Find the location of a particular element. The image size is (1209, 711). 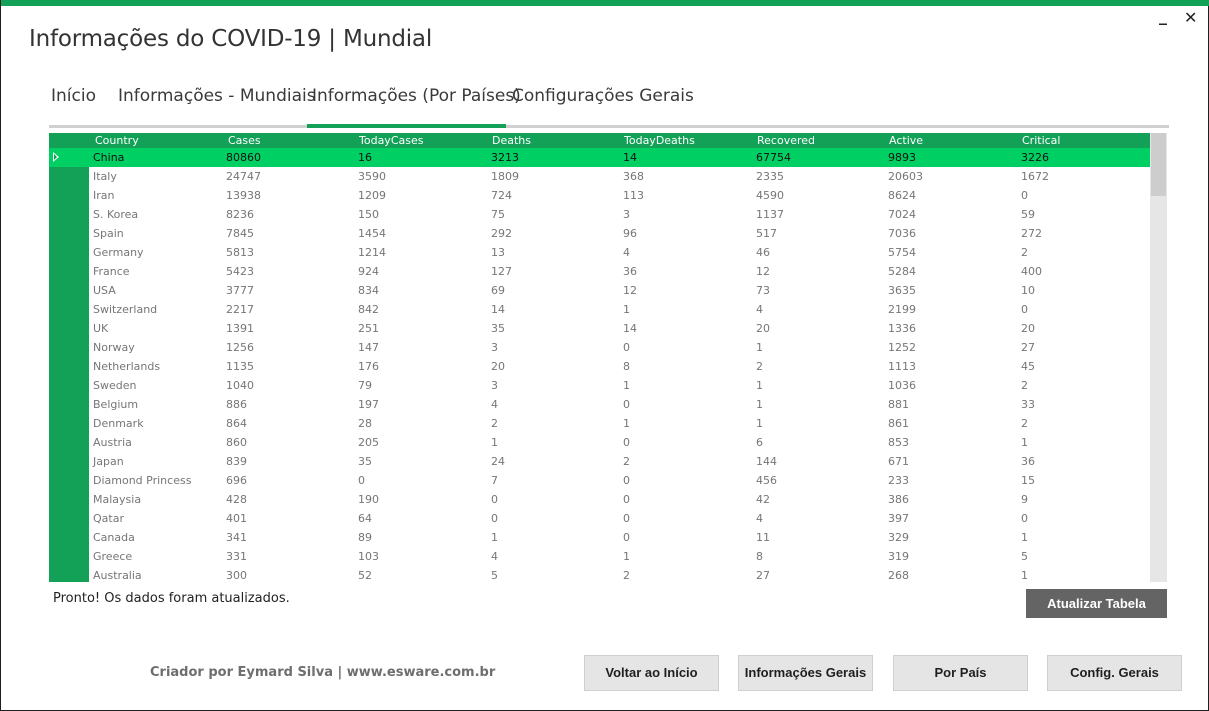

table-cell-todaycases: 842 is located at coordinates (368, 309).